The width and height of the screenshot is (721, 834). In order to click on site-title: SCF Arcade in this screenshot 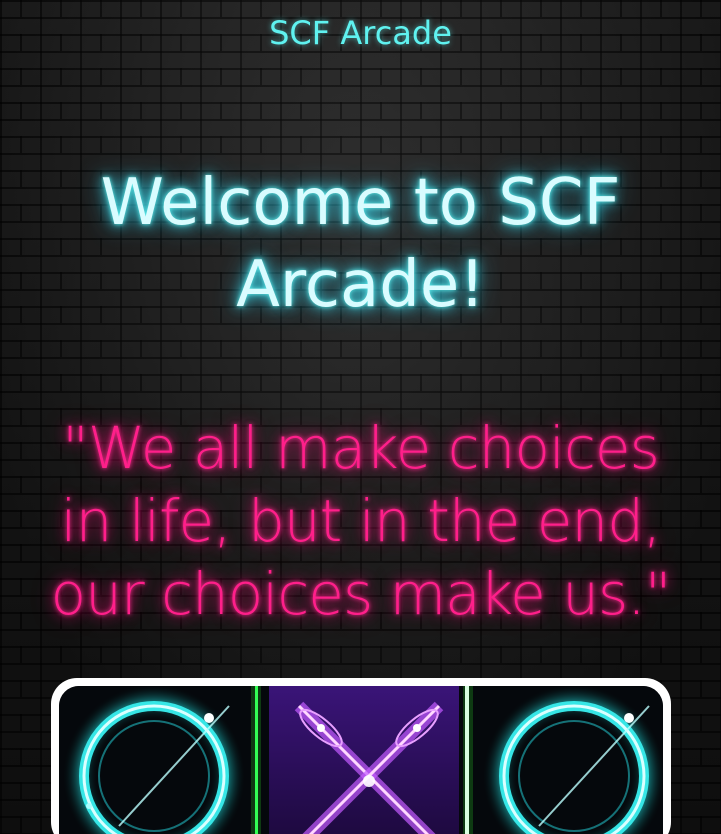, I will do `click(360, 33)`.